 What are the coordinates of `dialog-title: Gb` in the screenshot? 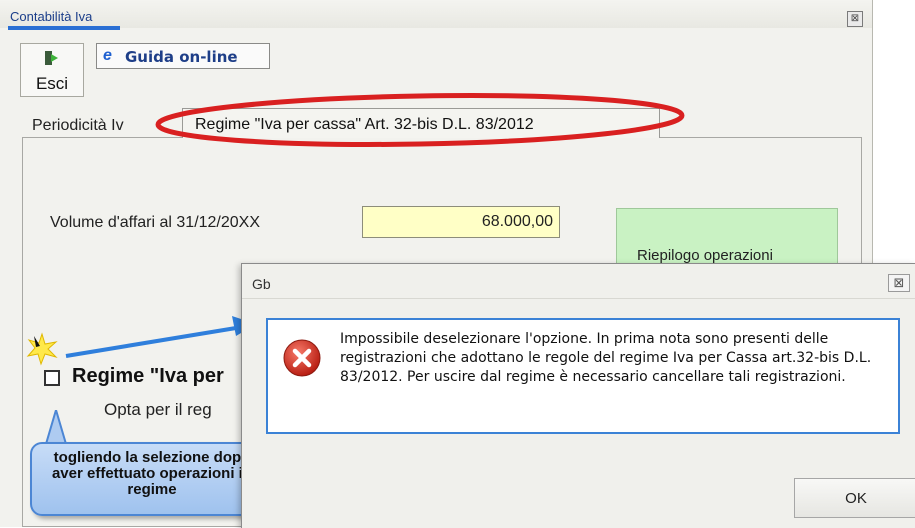 It's located at (261, 284).